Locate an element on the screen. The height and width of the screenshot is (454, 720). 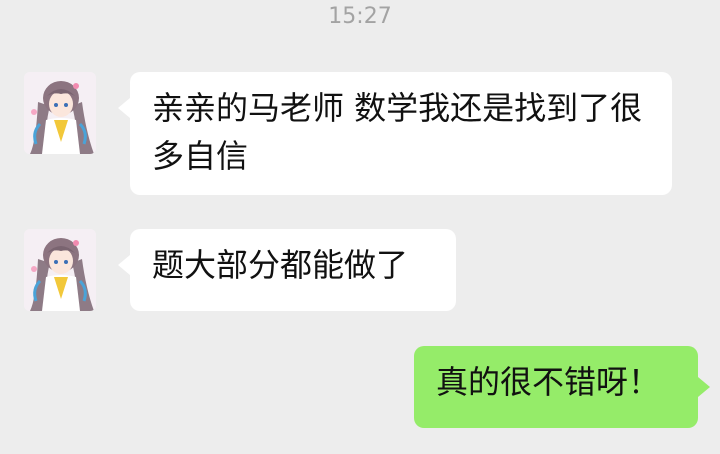
message-bubble-sent: 真的很不错呀！ is located at coordinates (562, 387).